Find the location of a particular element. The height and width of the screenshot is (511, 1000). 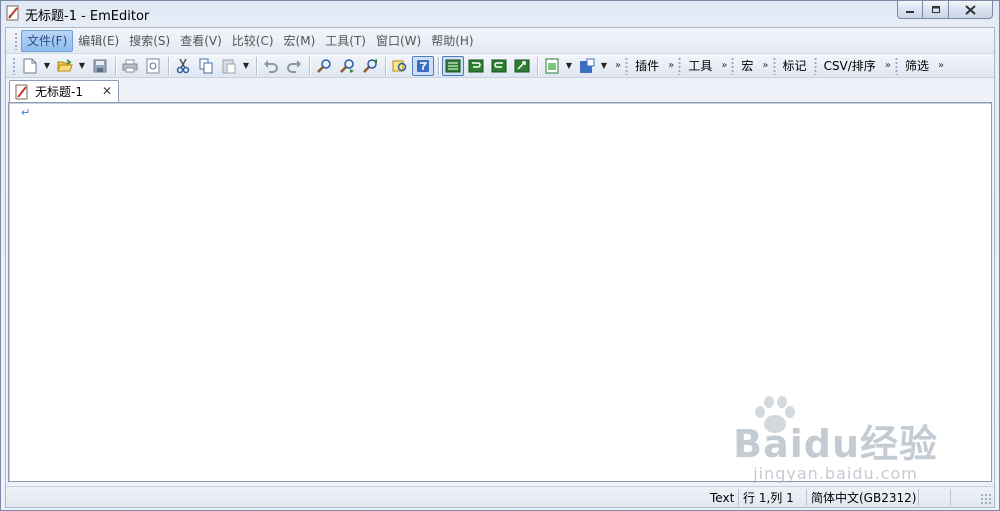

minimize-button is located at coordinates (910, 10).